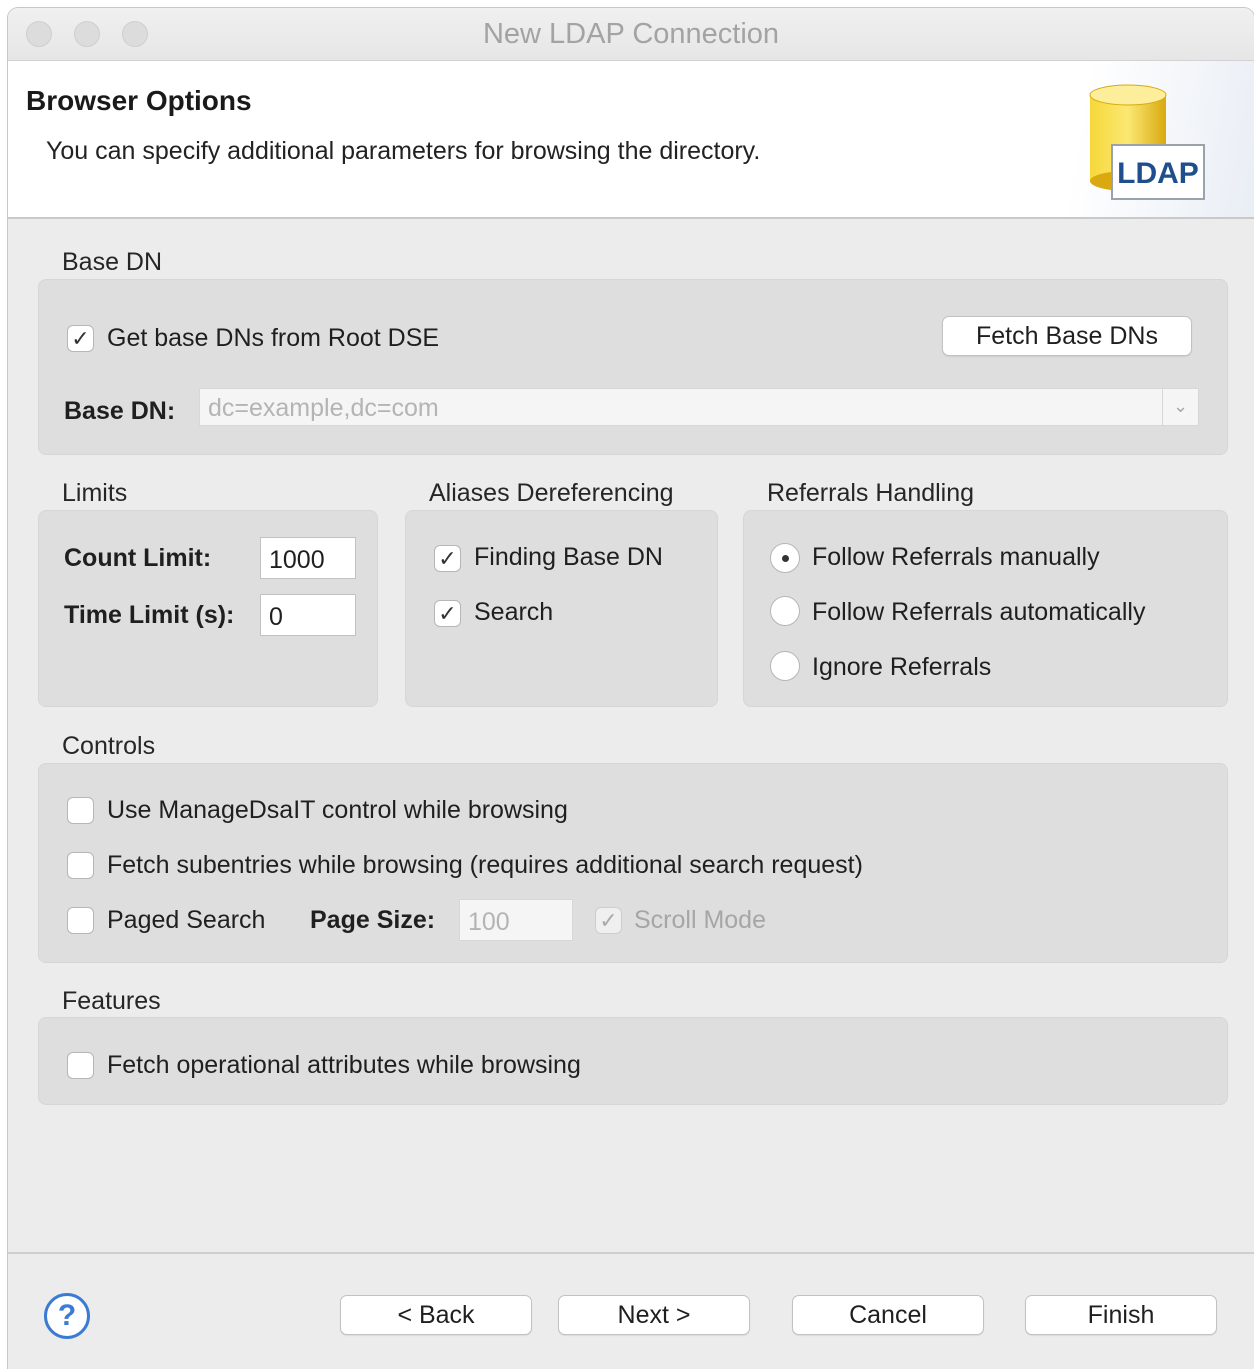  I want to click on follow-automatically-label: Follow Referrals automatically, so click(979, 612).